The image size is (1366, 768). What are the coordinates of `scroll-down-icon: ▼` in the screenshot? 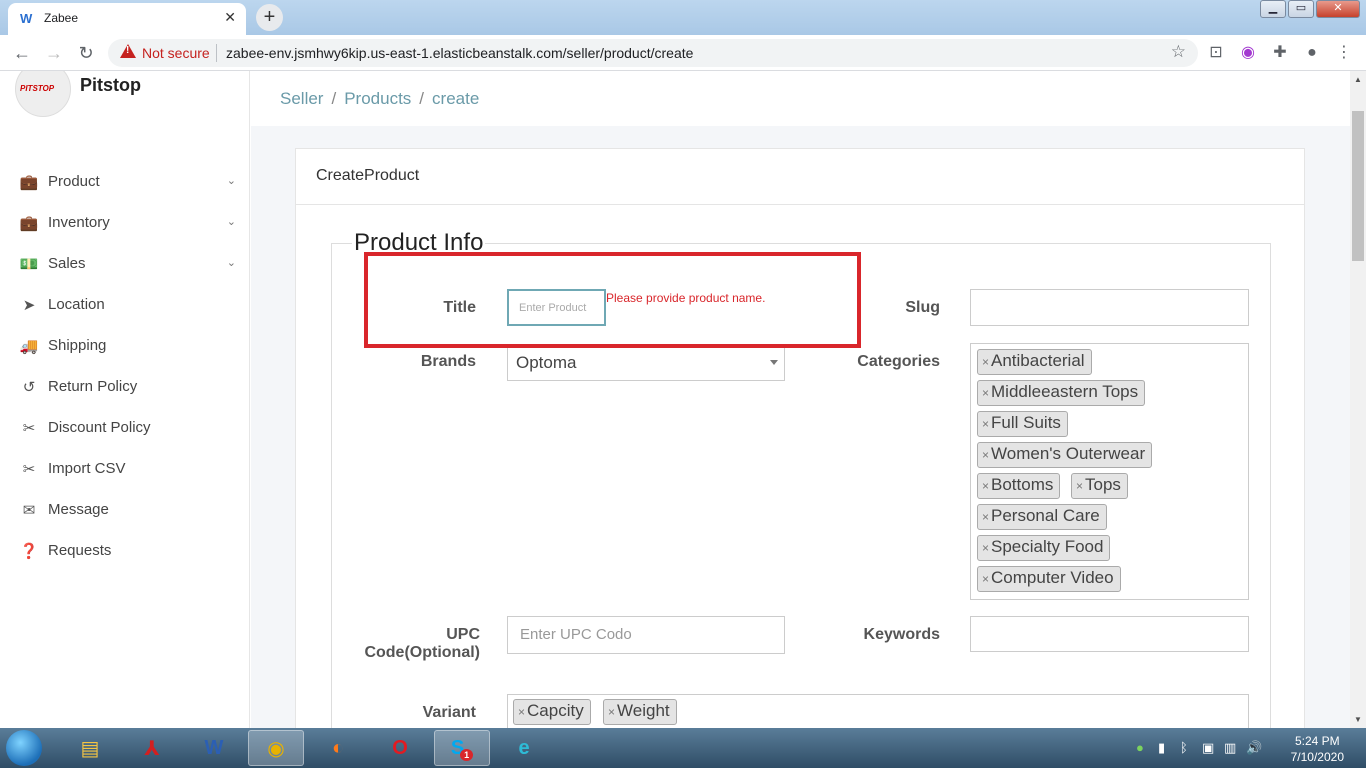 It's located at (1358, 719).